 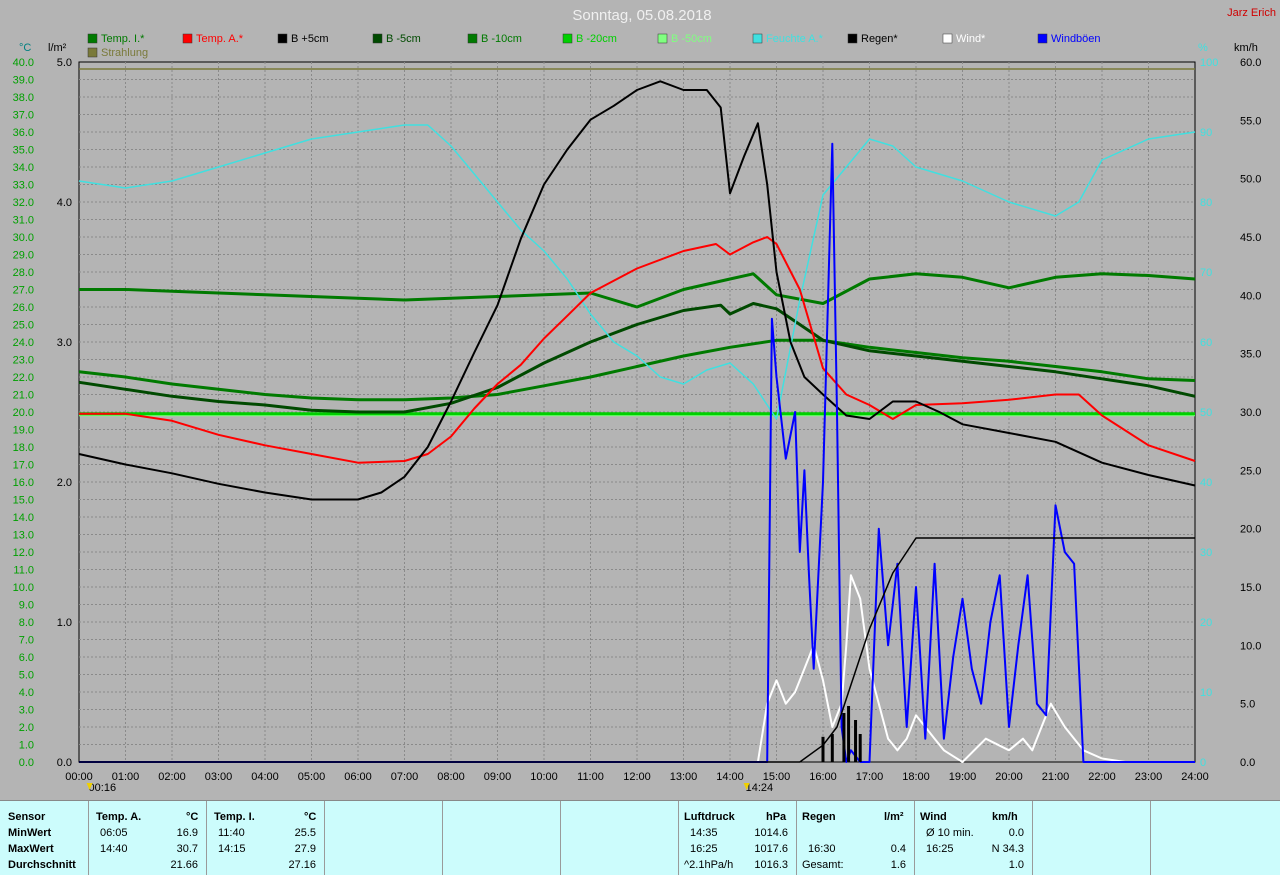 What do you see at coordinates (265, 777) in the screenshot?
I see `x-tick: 04:00` at bounding box center [265, 777].